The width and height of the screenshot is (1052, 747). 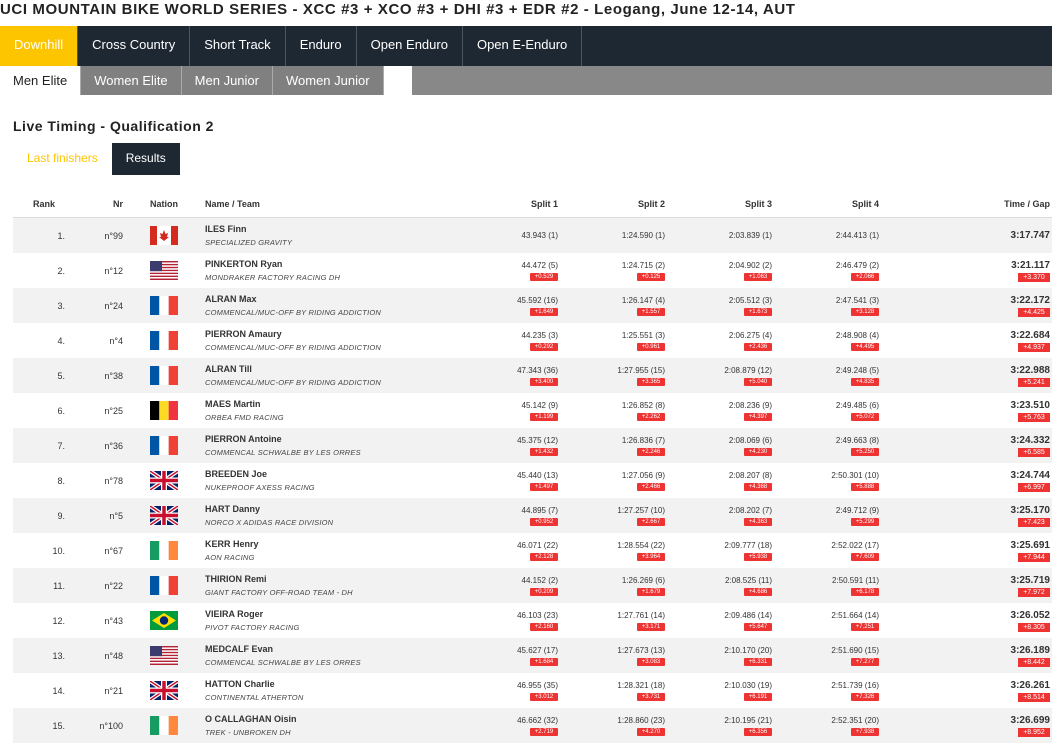 What do you see at coordinates (41, 80) in the screenshot?
I see `tab-category-men-elite: Men Elite` at bounding box center [41, 80].